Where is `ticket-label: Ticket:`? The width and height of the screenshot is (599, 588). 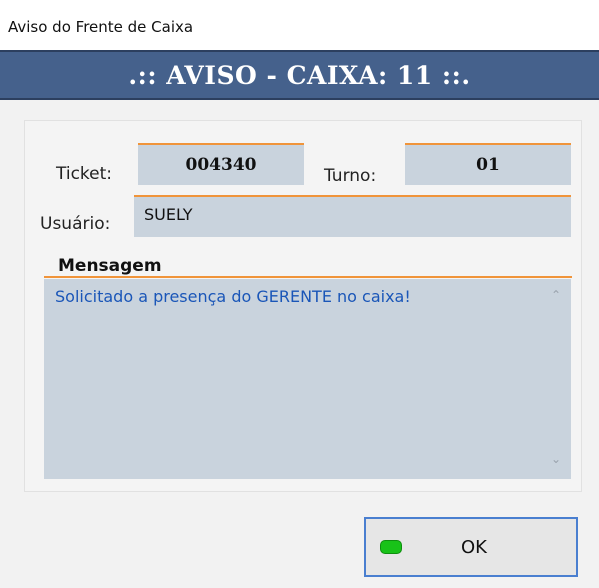
ticket-label: Ticket: is located at coordinates (84, 174).